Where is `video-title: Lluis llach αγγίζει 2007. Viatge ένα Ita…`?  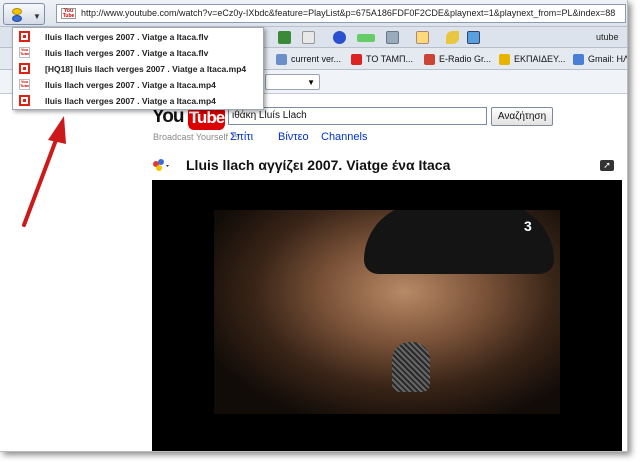 video-title: Lluis llach αγγίζει 2007. Viatge ένα Ita… is located at coordinates (318, 165).